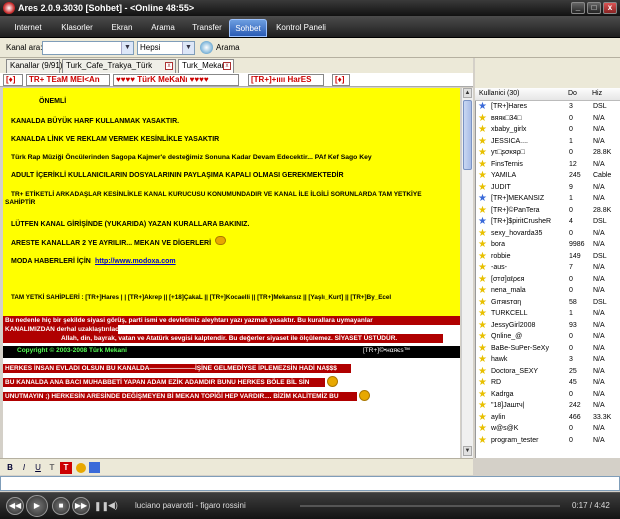  What do you see at coordinates (228, 47) in the screenshot?
I see `search-button: Arama` at bounding box center [228, 47].